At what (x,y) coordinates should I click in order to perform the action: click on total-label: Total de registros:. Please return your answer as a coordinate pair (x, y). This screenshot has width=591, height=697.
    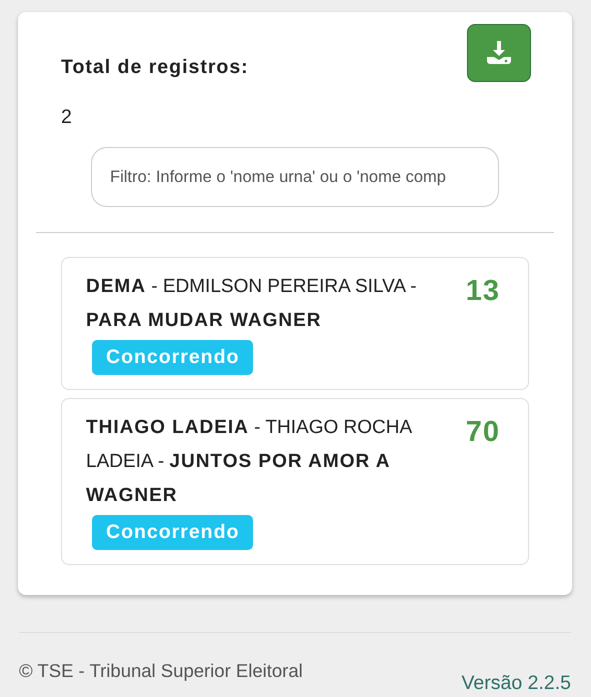
    Looking at the image, I should click on (155, 68).